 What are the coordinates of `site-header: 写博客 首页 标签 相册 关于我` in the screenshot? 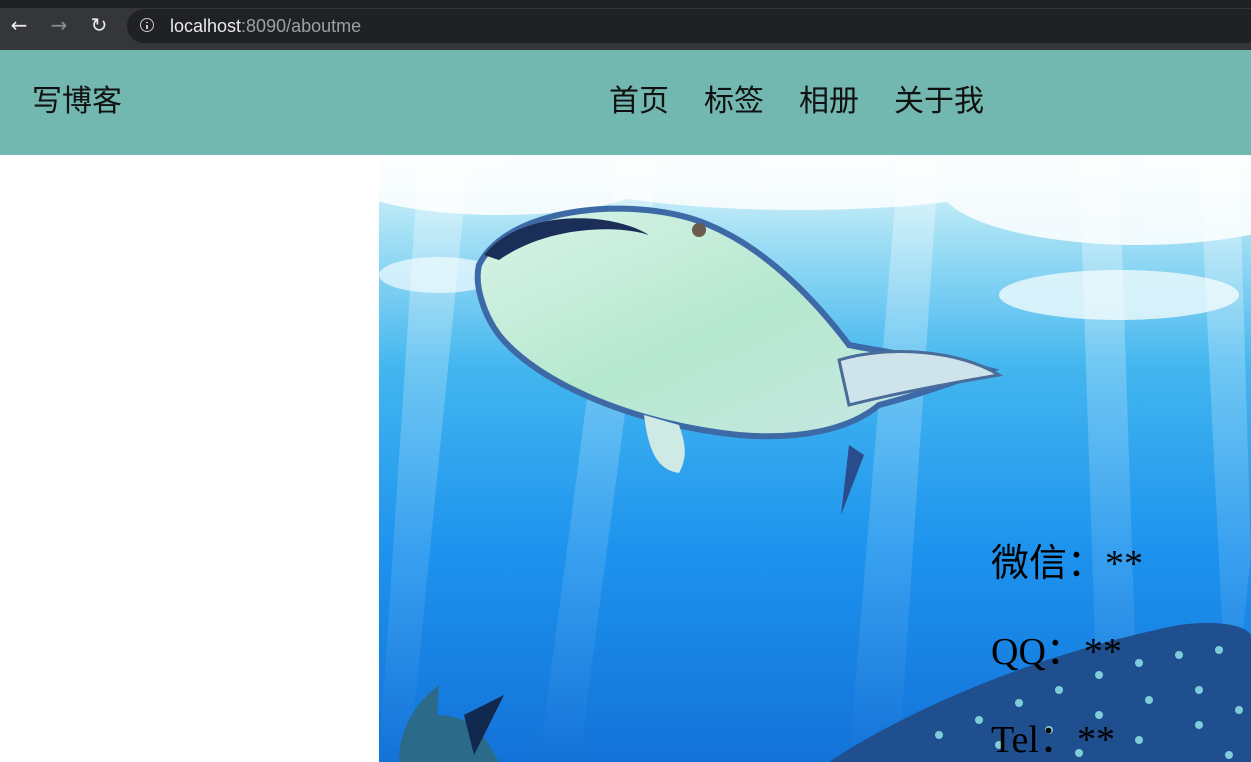 It's located at (625, 102).